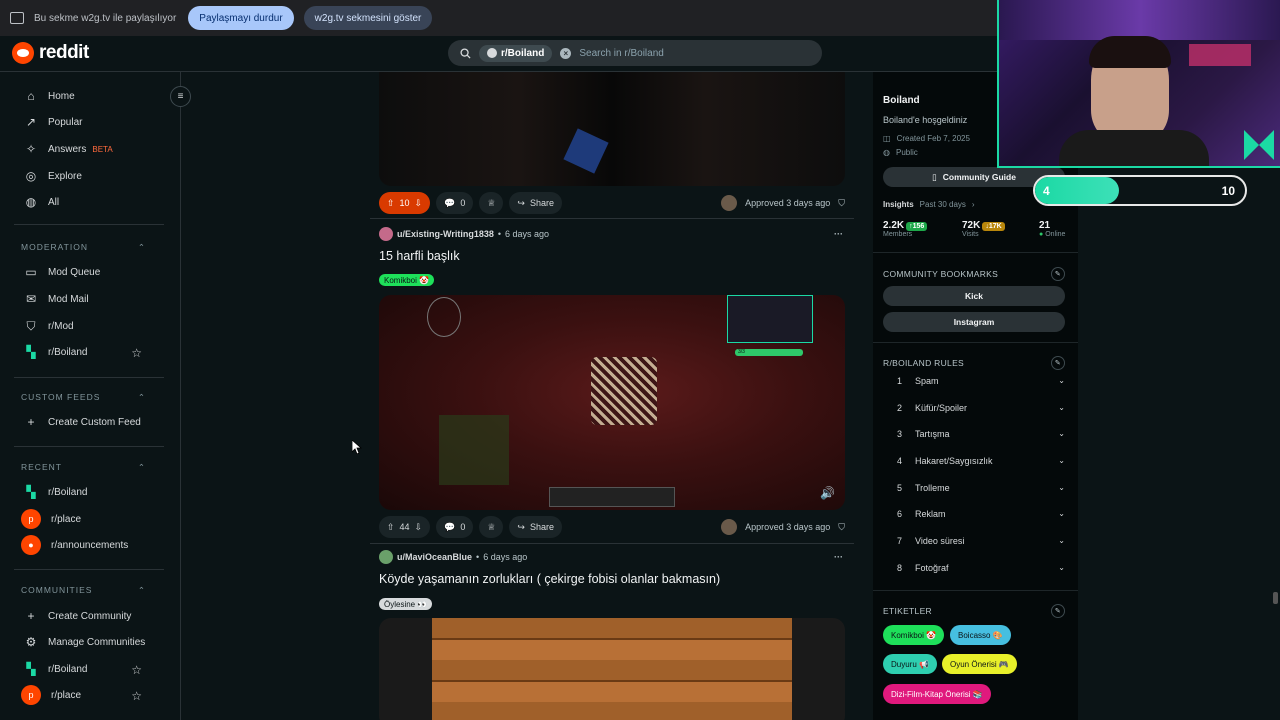  What do you see at coordinates (981, 461) in the screenshot?
I see `rule-item: 4 Hakaret/Saygısızlık ⌄` at bounding box center [981, 461].